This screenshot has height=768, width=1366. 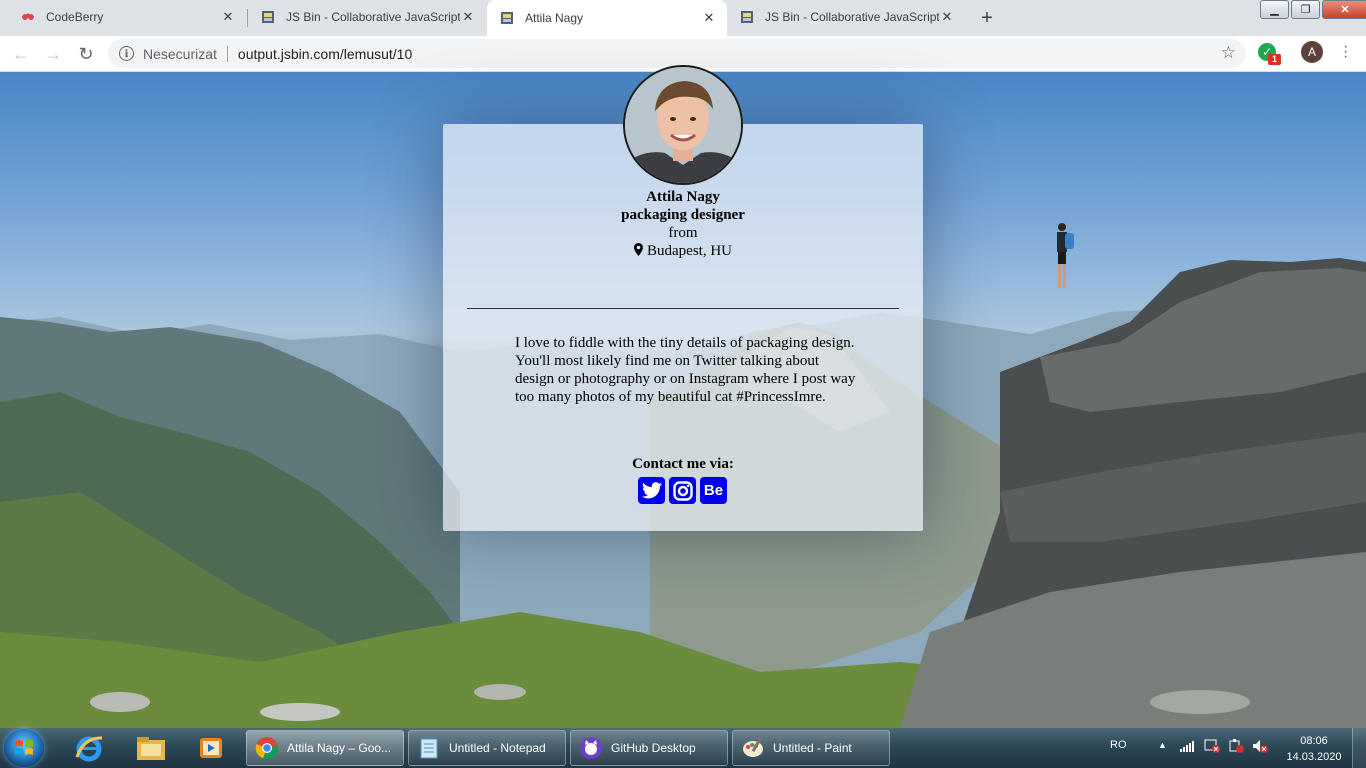 I want to click on clock-date: 14.03.2020, so click(x=1314, y=757).